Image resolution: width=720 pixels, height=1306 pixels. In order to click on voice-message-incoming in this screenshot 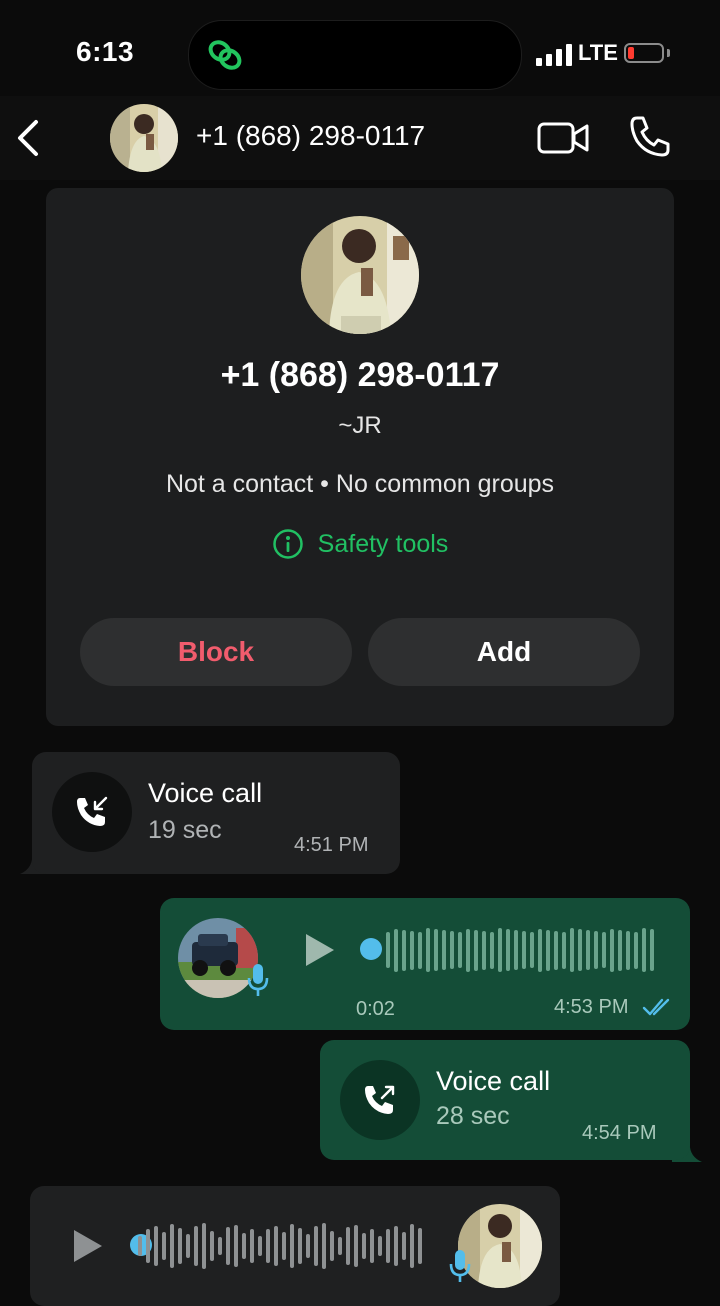, I will do `click(295, 1246)`.